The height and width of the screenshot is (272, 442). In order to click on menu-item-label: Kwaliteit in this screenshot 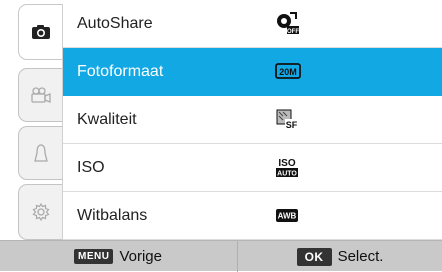, I will do `click(107, 119)`.